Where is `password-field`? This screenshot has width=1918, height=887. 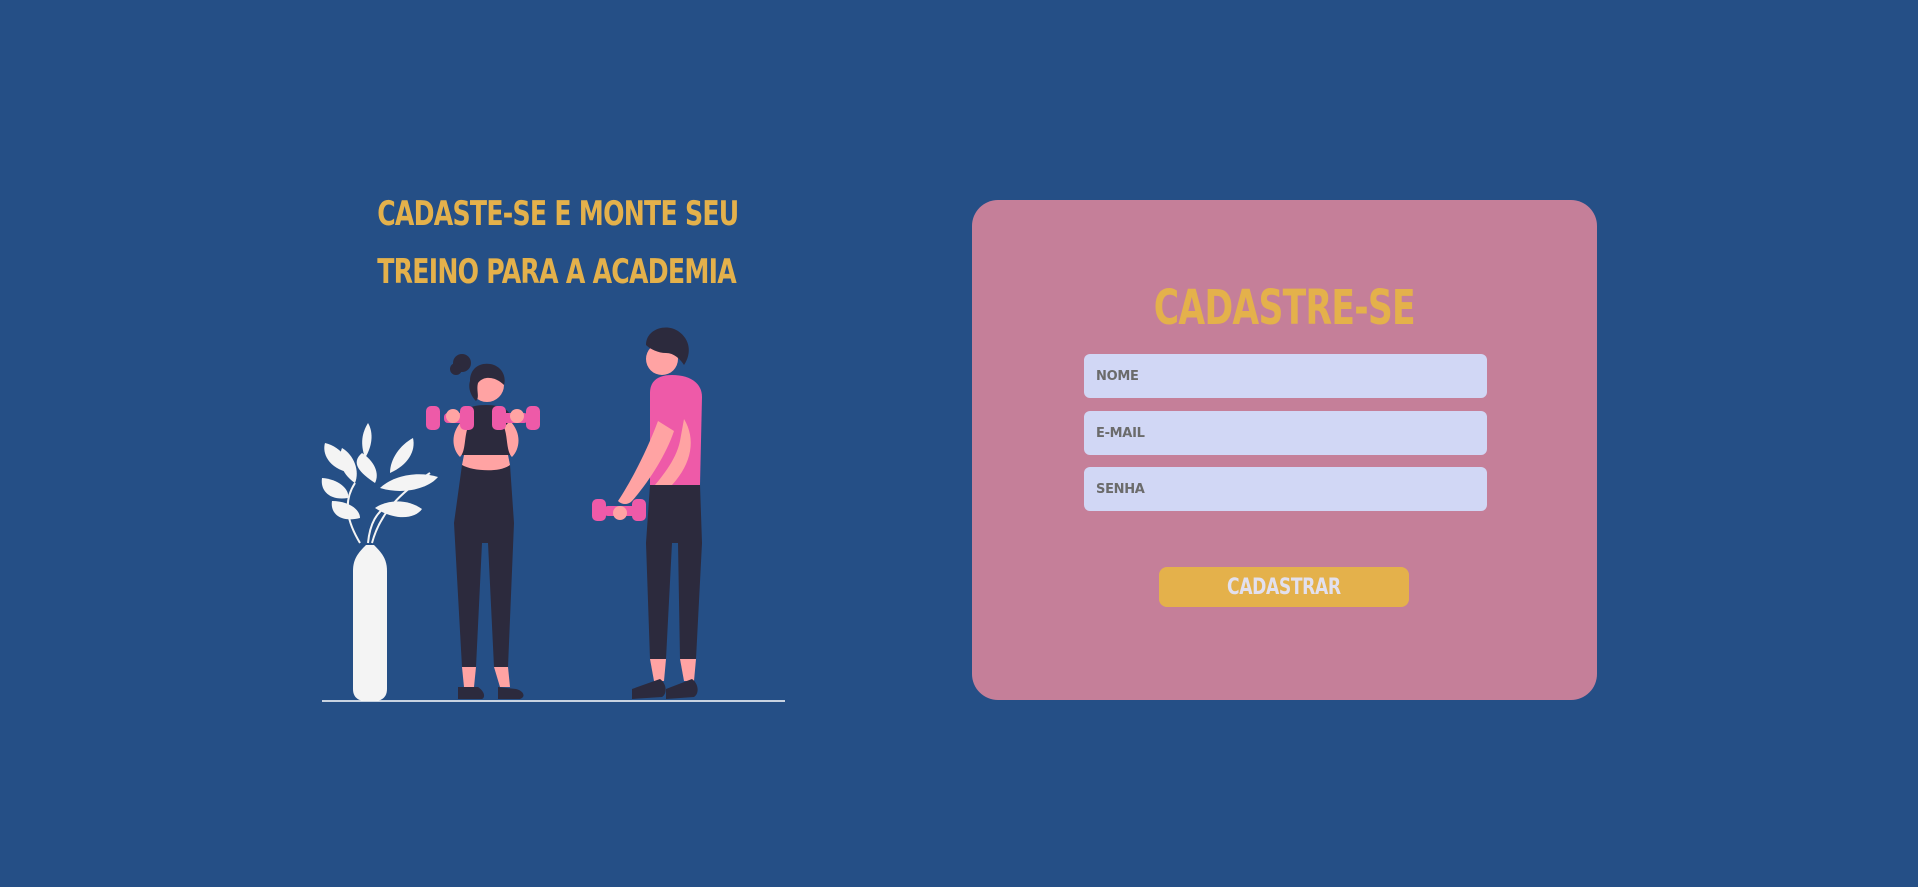 password-field is located at coordinates (1285, 489).